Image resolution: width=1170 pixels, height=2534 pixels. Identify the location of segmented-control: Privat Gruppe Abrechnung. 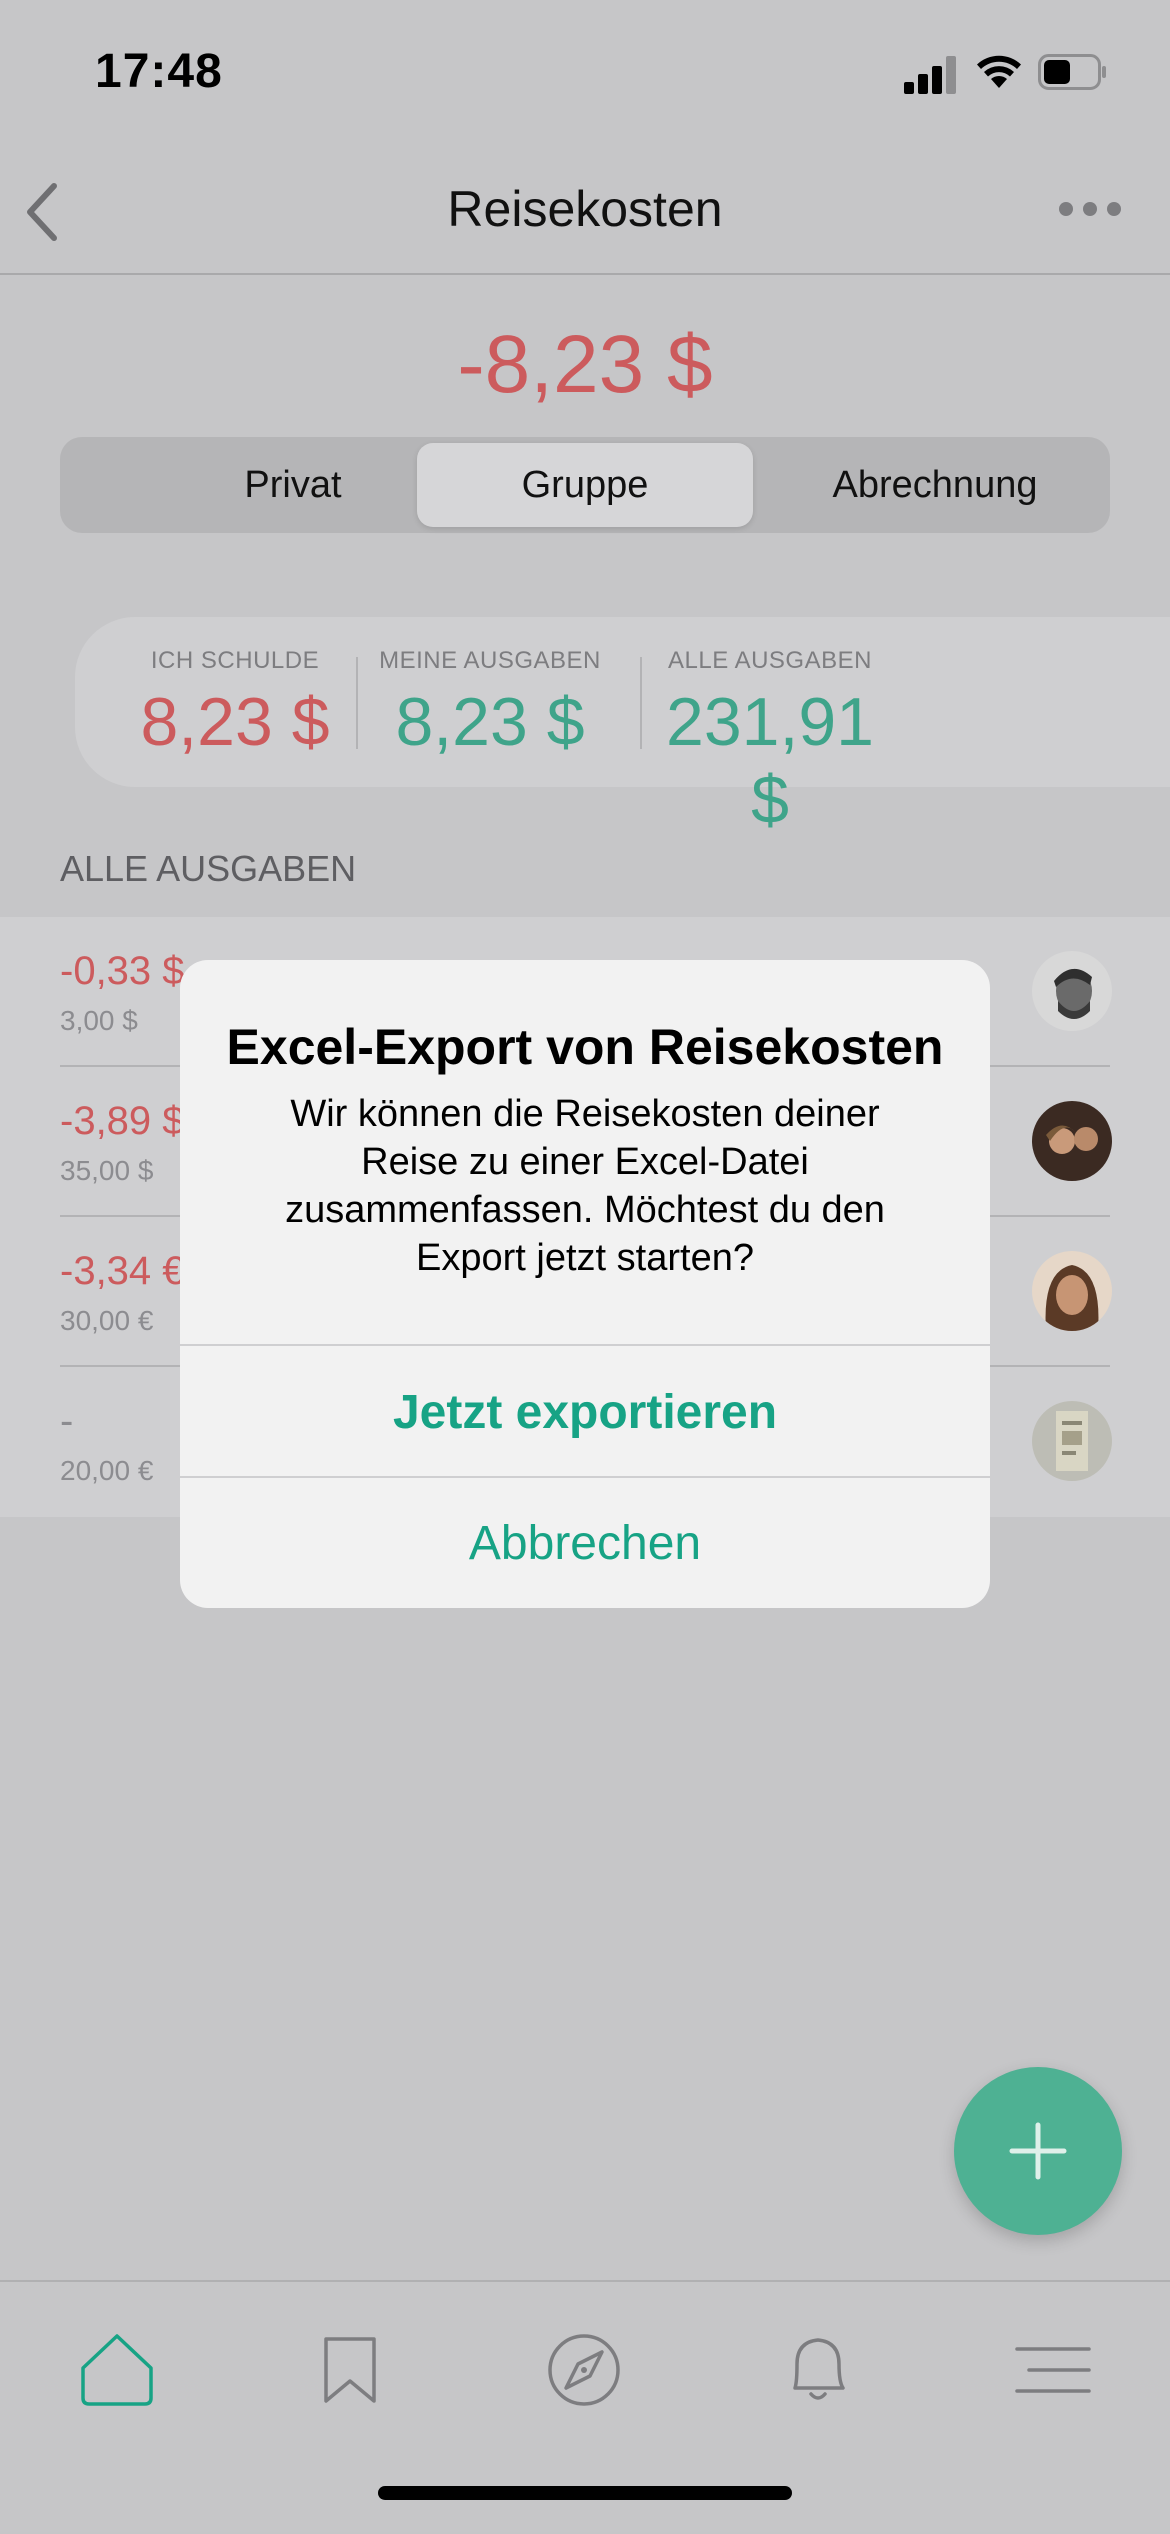
(585, 485).